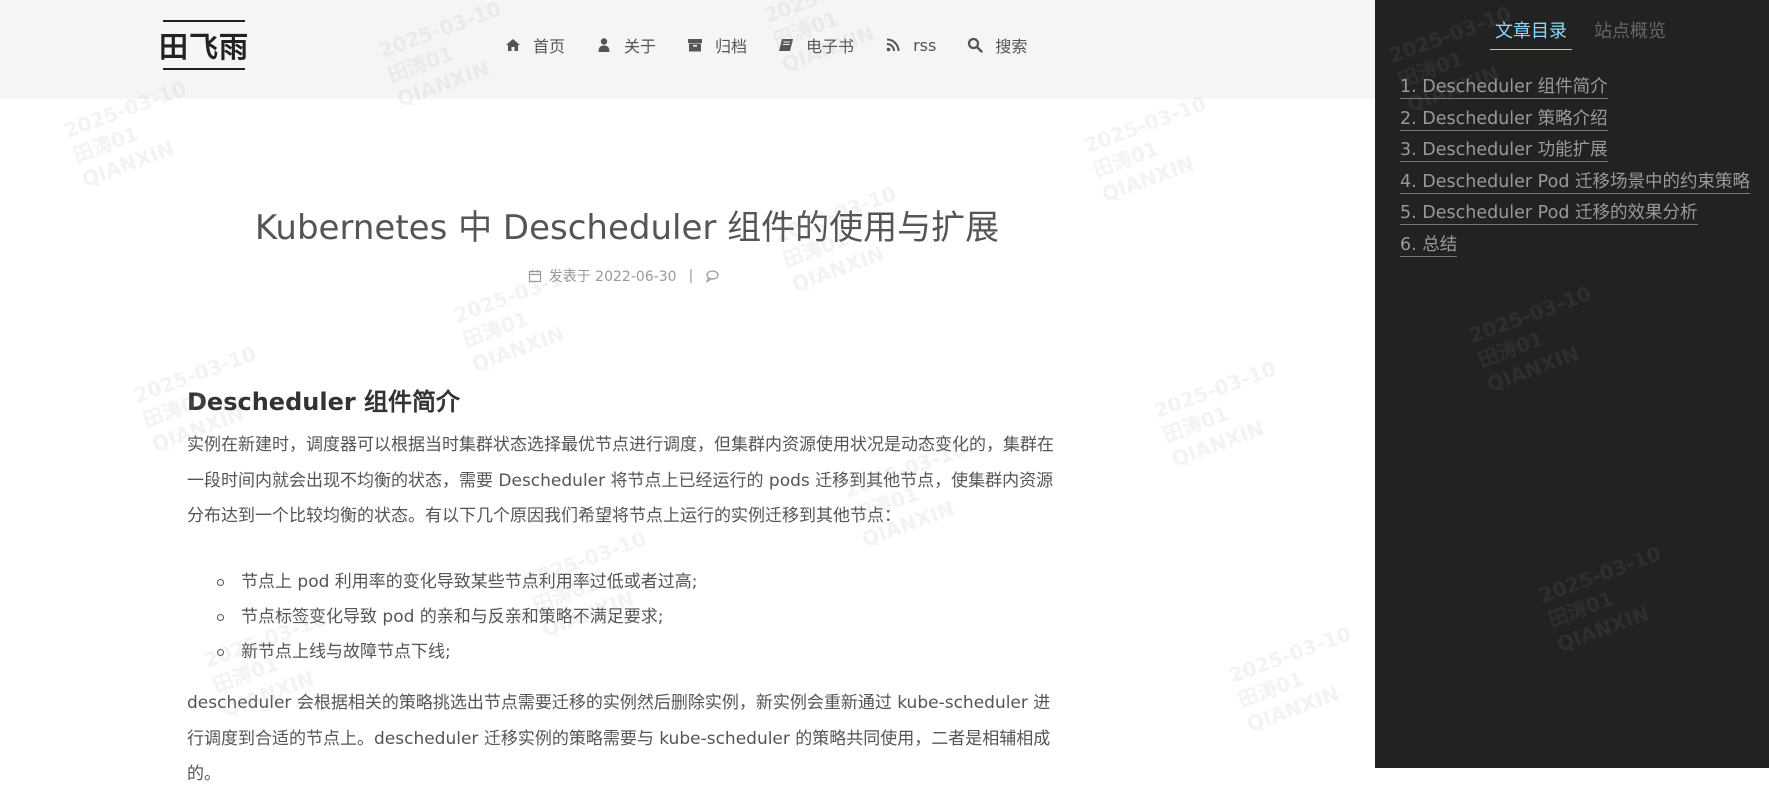 This screenshot has width=1769, height=793. Describe the element at coordinates (1630, 32) in the screenshot. I see `tab-overview: 站点概览` at that location.